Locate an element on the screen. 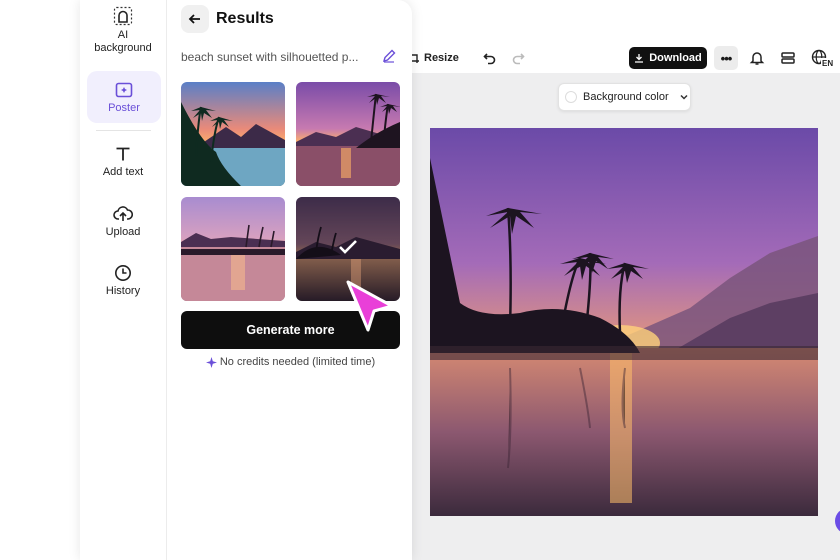 This screenshot has height=560, width=840. redo-button is located at coordinates (518, 57).